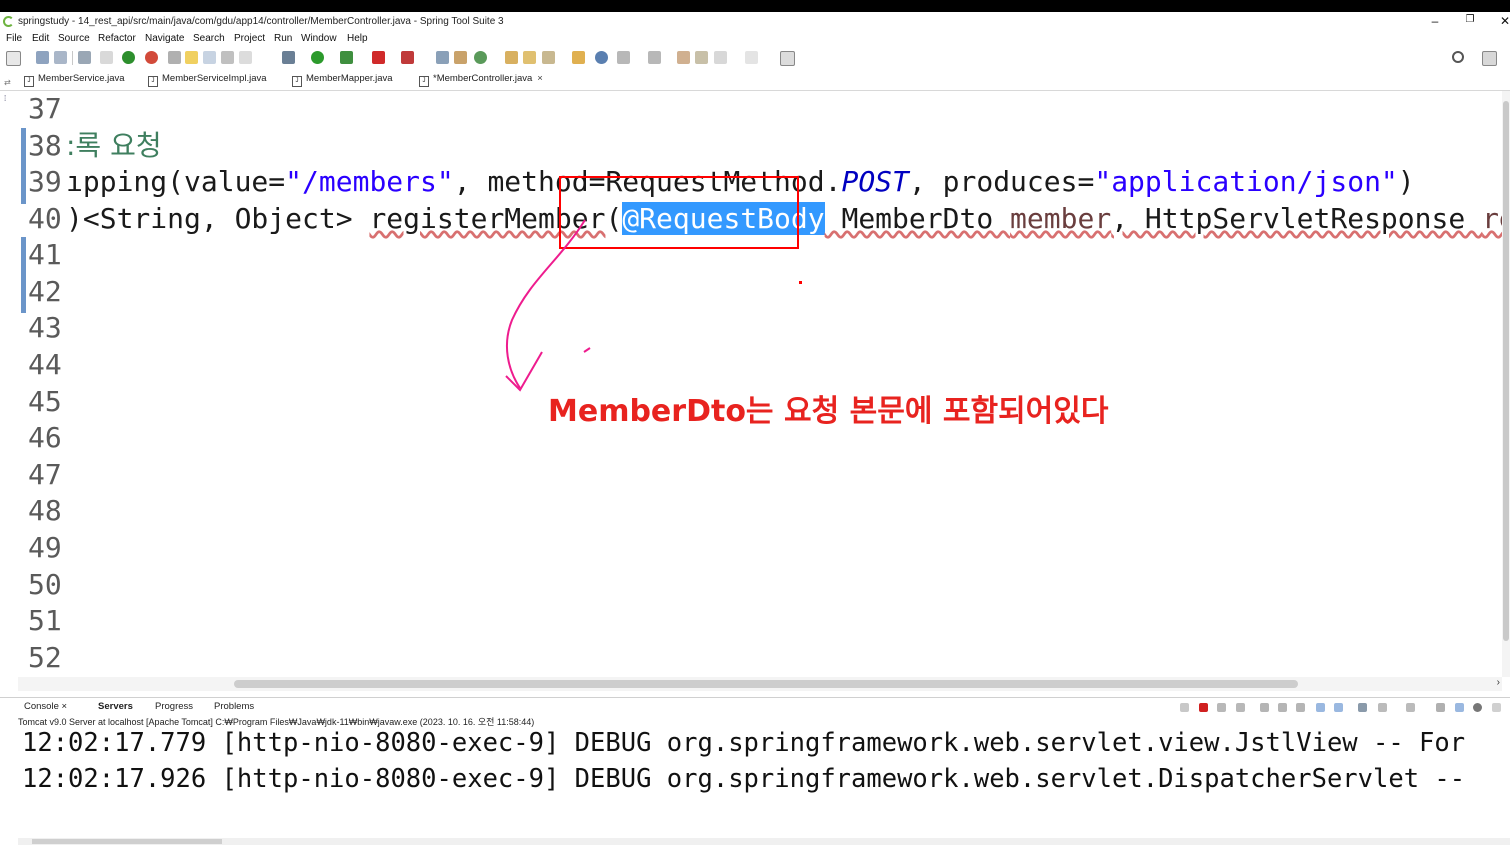 Image resolution: width=1510 pixels, height=845 pixels. What do you see at coordinates (1221, 707) in the screenshot?
I see `remove-launch-icon` at bounding box center [1221, 707].